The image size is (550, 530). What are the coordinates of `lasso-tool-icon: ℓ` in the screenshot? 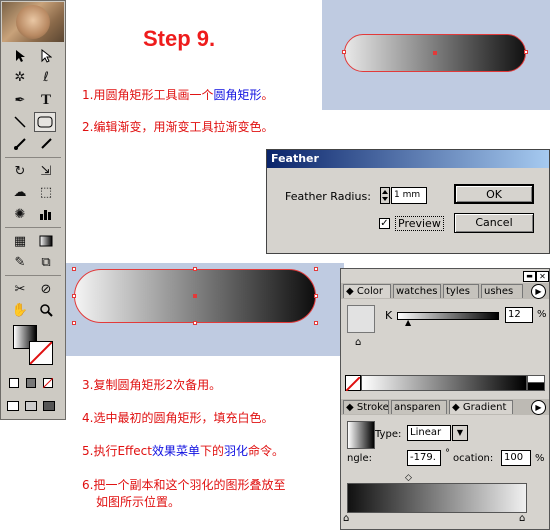 It's located at (46, 77).